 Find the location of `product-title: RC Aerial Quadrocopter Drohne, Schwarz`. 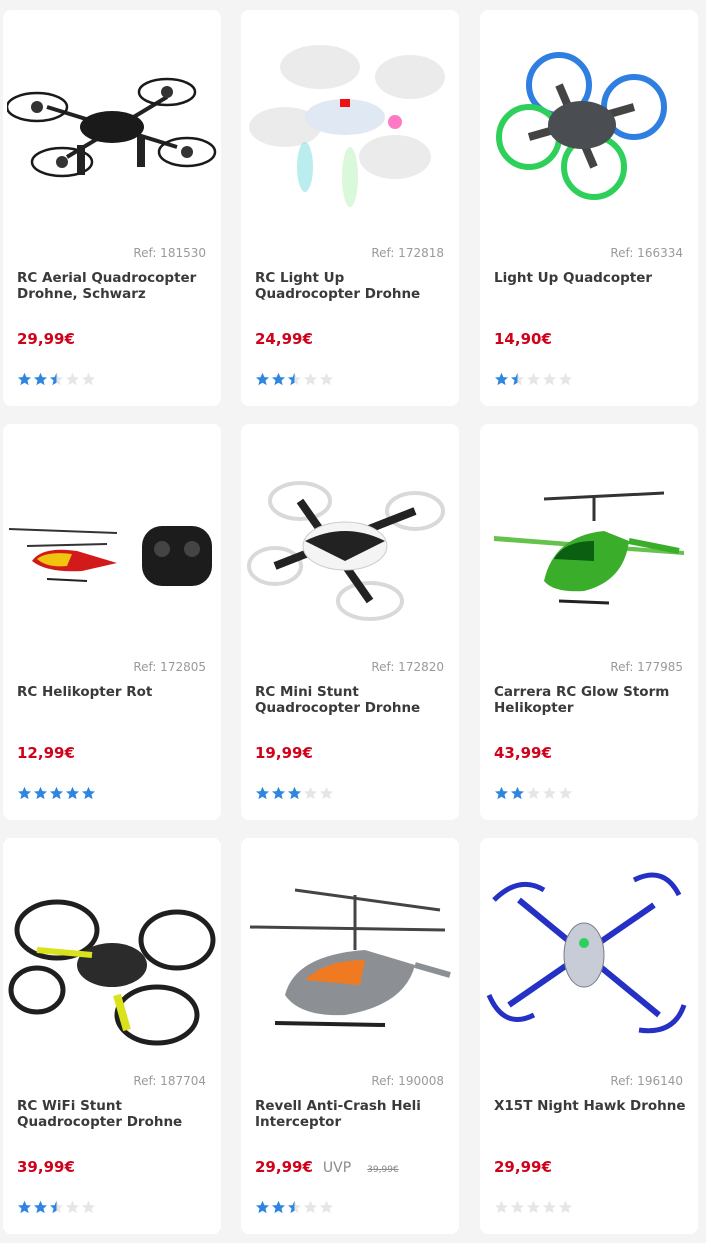

product-title: RC Aerial Quadrocopter Drohne, Schwarz is located at coordinates (114, 286).